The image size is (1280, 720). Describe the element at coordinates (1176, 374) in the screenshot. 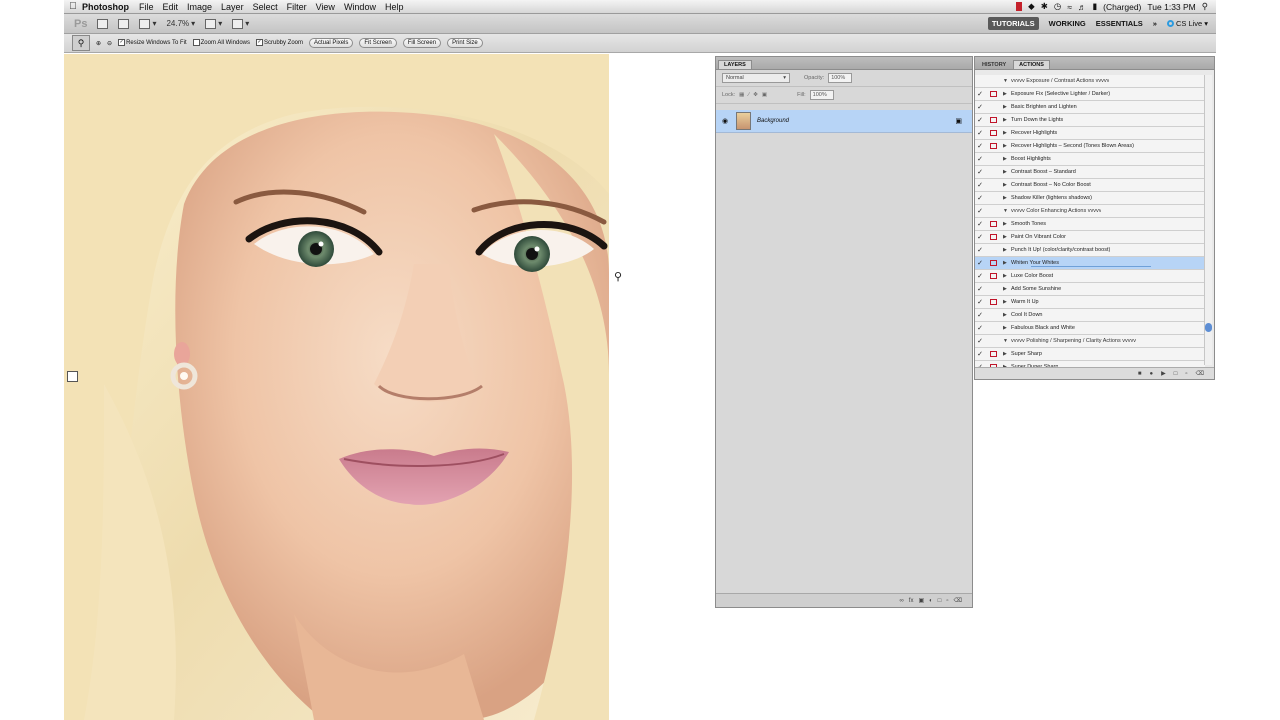

I see `new-set-icon: □` at that location.